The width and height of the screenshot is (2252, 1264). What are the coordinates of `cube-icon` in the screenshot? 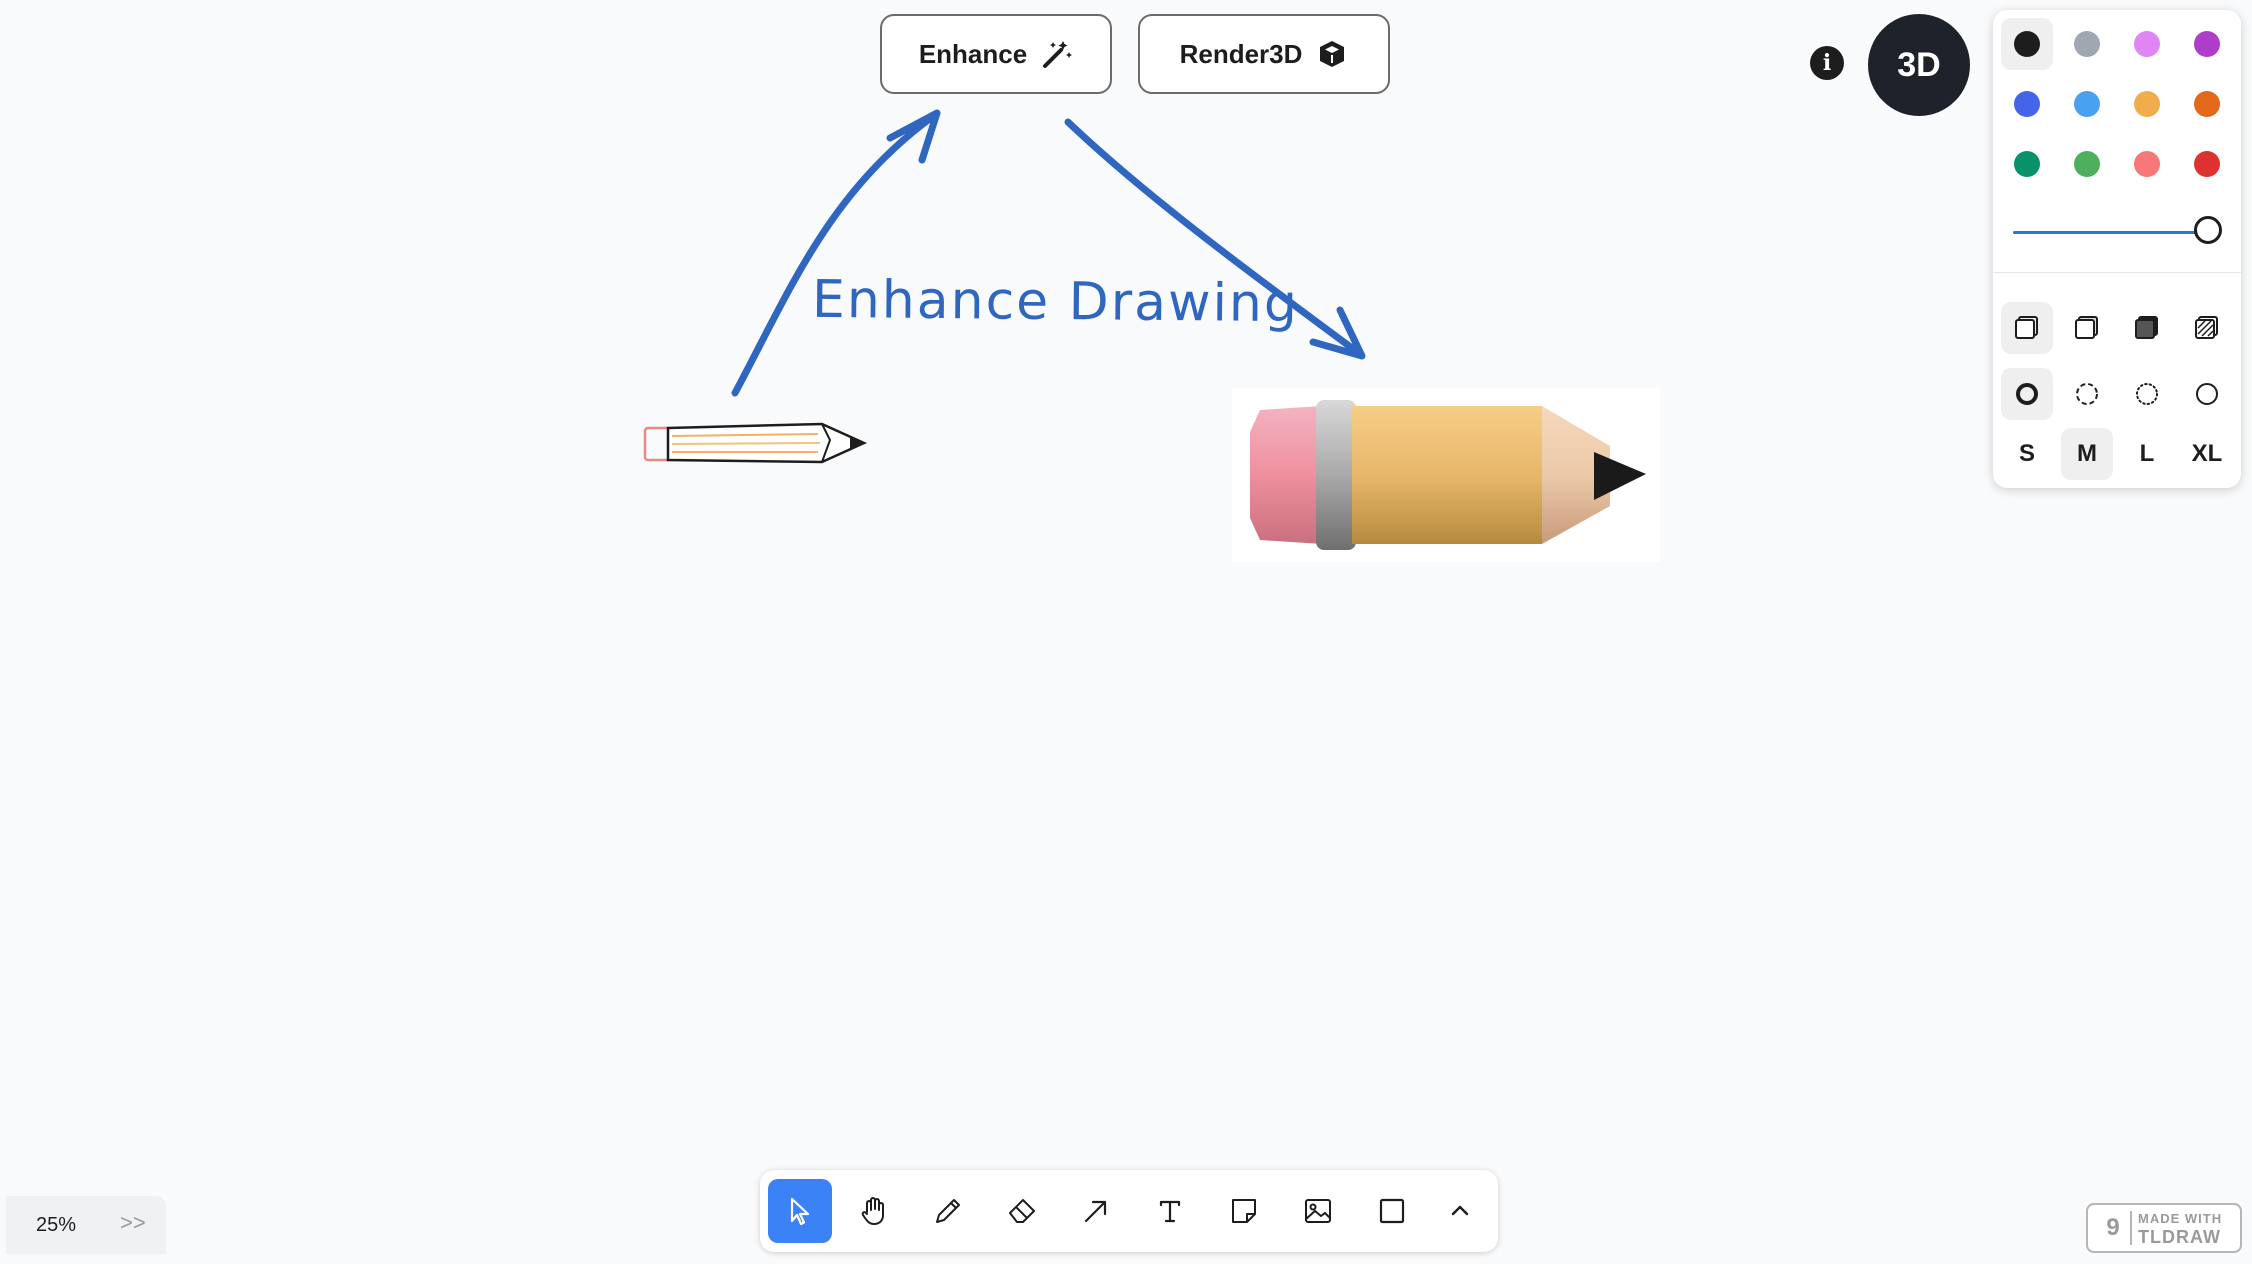 It's located at (1332, 54).